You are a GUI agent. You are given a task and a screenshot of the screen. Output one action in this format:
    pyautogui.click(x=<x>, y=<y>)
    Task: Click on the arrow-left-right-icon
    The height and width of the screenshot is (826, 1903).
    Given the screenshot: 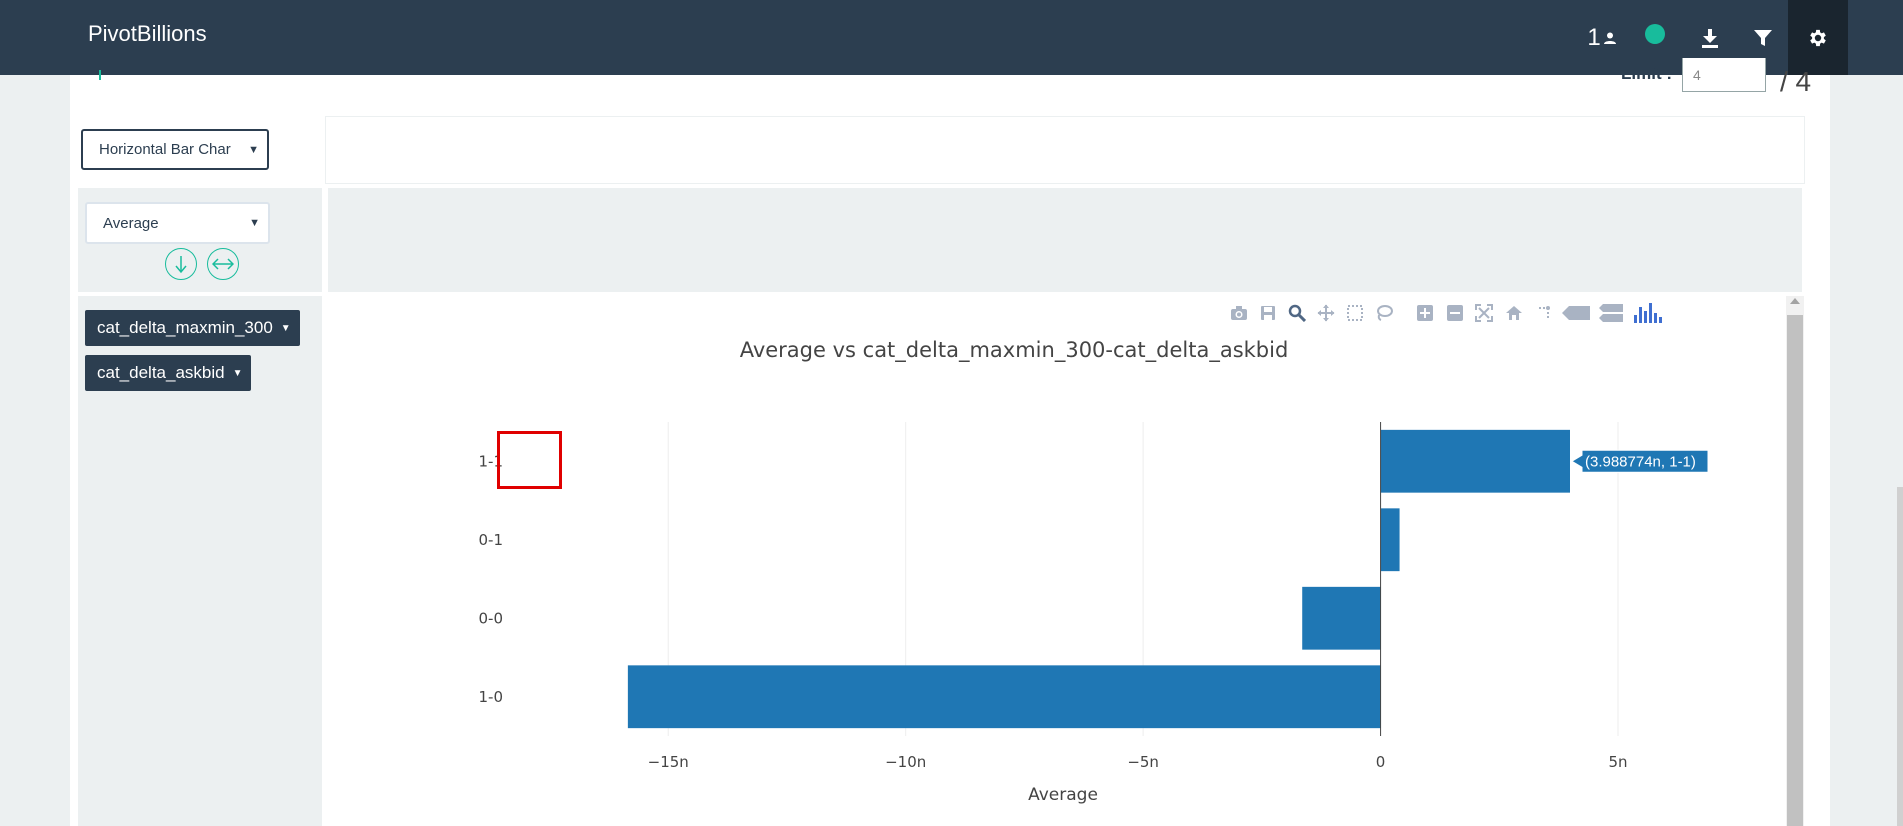 What is the action you would take?
    pyautogui.click(x=223, y=264)
    